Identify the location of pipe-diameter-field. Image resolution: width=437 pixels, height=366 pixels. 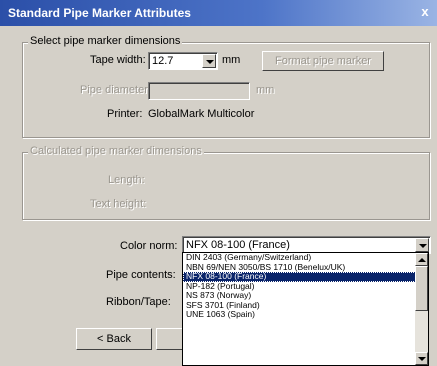
(199, 91).